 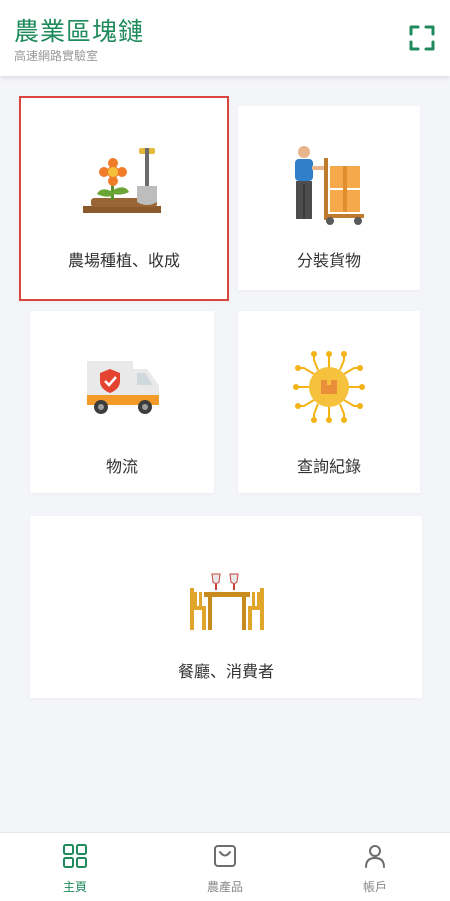 I want to click on card-label: 查詢紀錄, so click(x=328, y=466).